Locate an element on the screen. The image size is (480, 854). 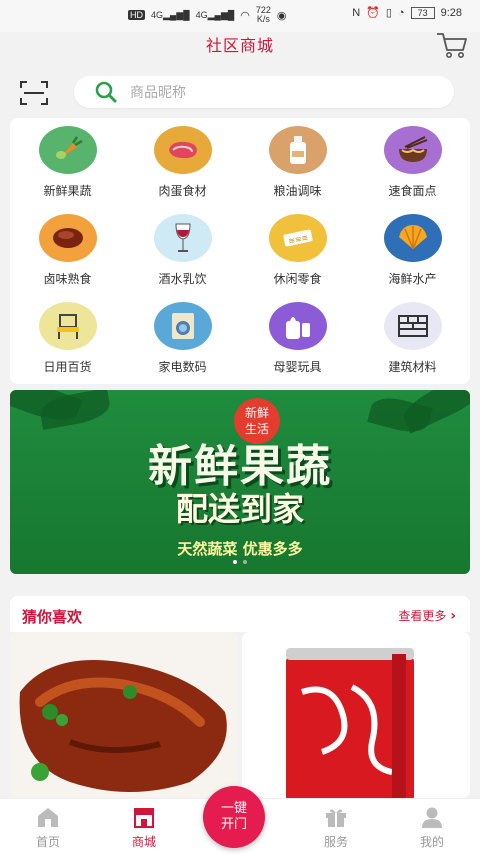
baby-bottle-icon is located at coordinates (297, 326).